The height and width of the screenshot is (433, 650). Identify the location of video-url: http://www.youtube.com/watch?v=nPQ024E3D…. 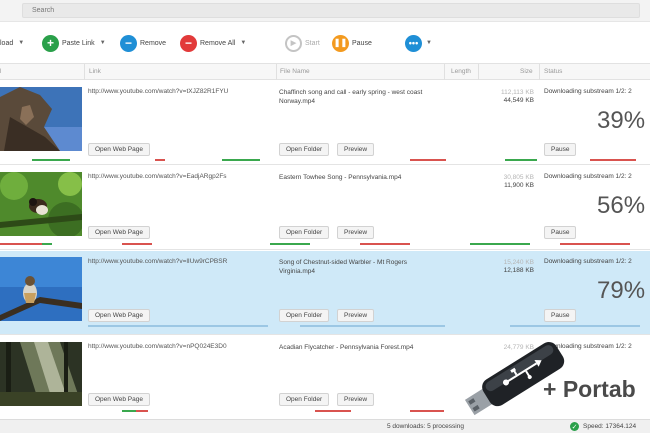
(157, 346).